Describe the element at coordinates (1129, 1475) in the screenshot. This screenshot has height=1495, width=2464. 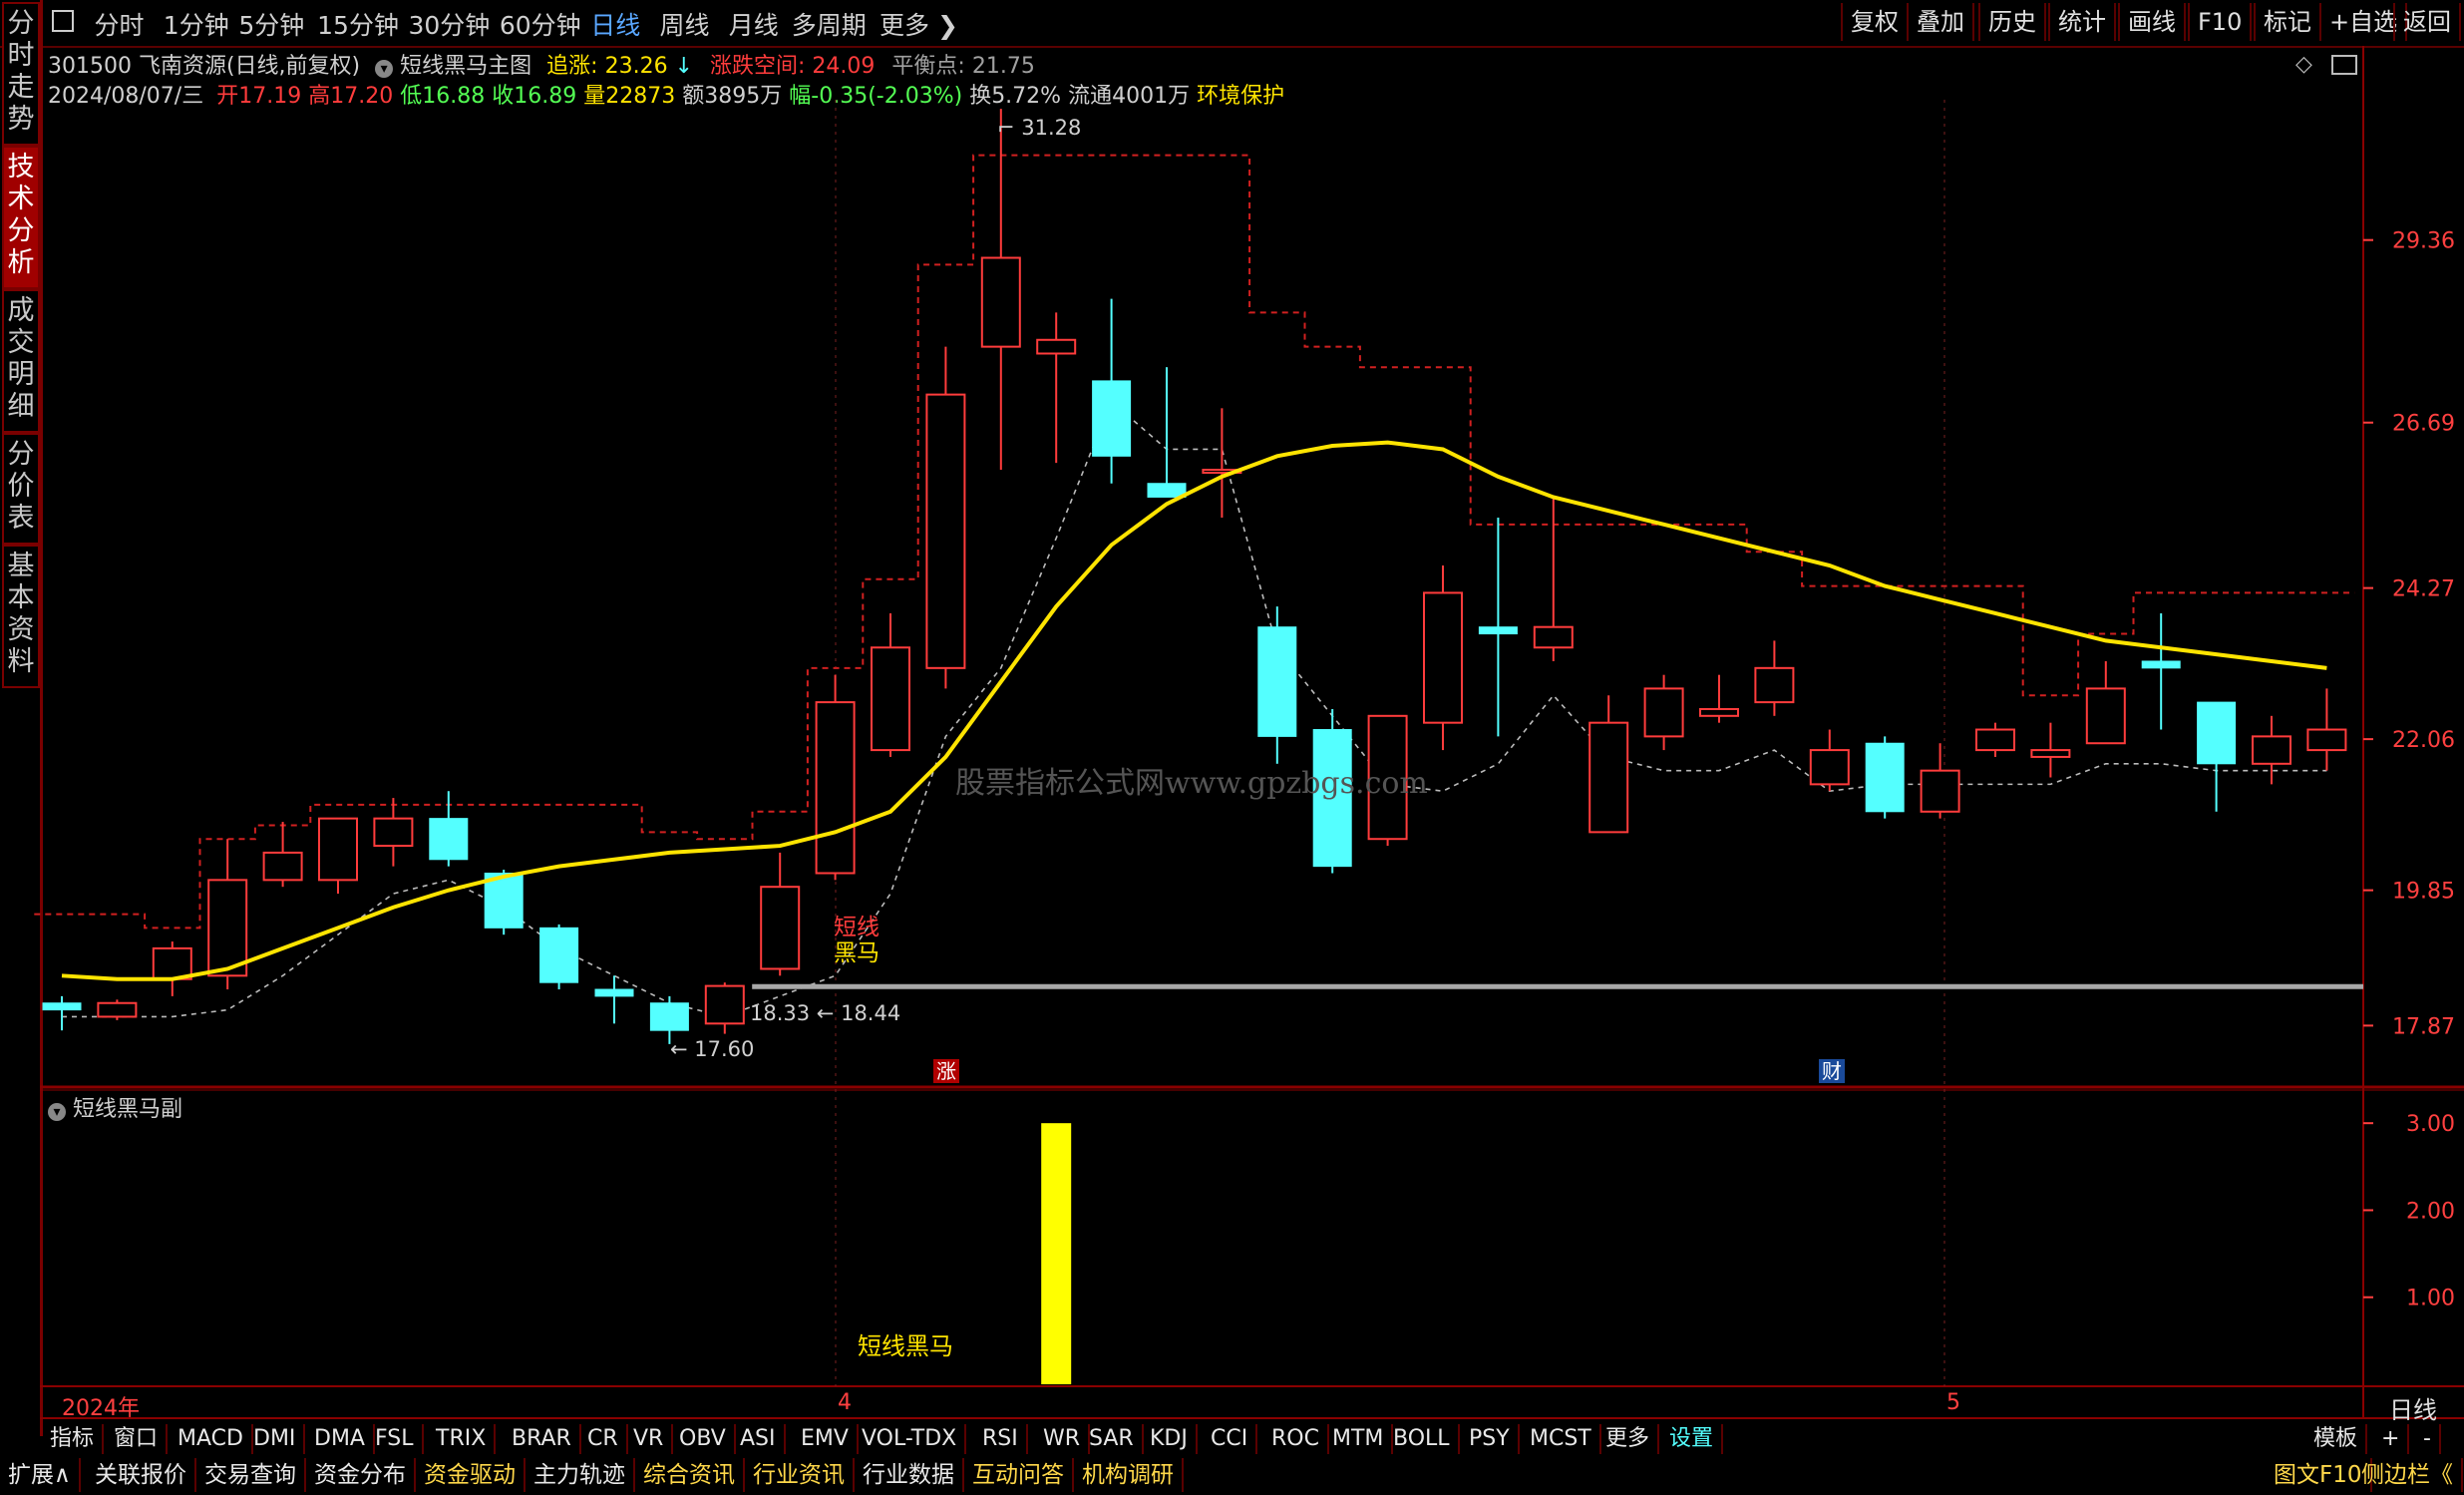
I see `bottom-tab-10: 机构调研` at that location.